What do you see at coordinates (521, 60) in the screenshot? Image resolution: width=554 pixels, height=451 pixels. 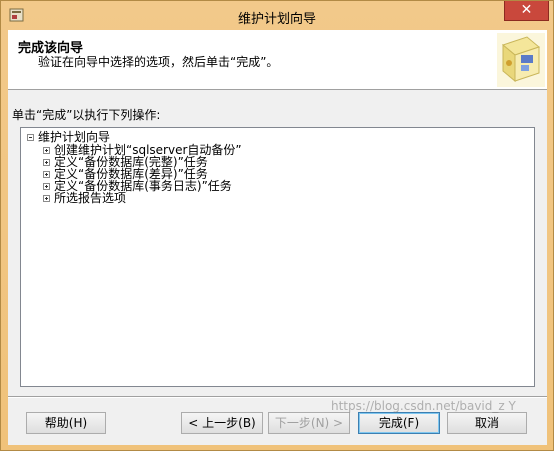 I see `wizard-graphic-icon` at bounding box center [521, 60].